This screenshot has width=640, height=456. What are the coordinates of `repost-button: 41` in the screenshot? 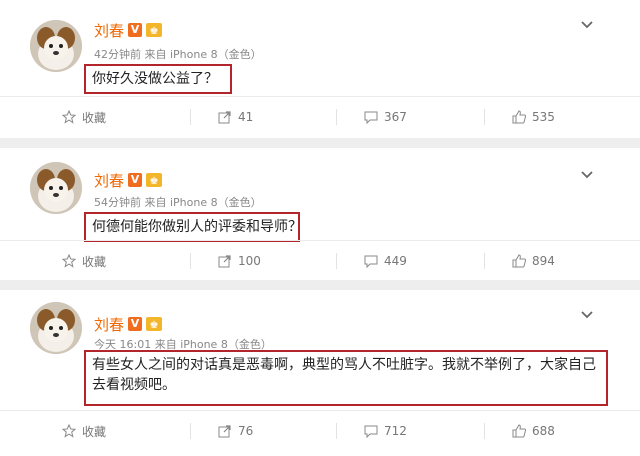 It's located at (222, 117).